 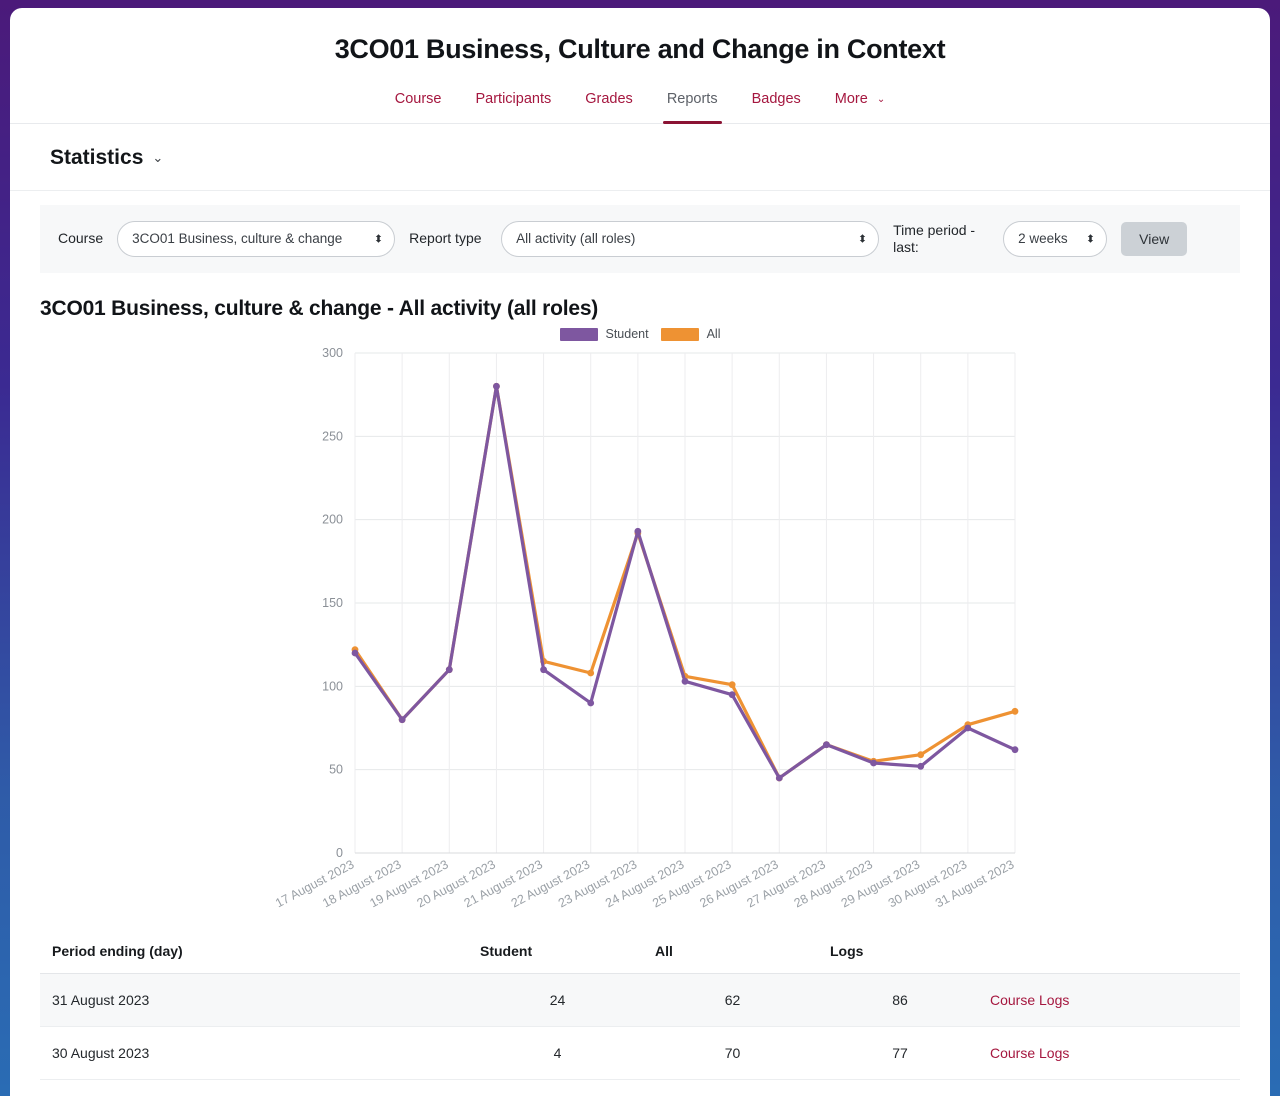 I want to click on svg-text: 27 August 2023, so click(x=786, y=883).